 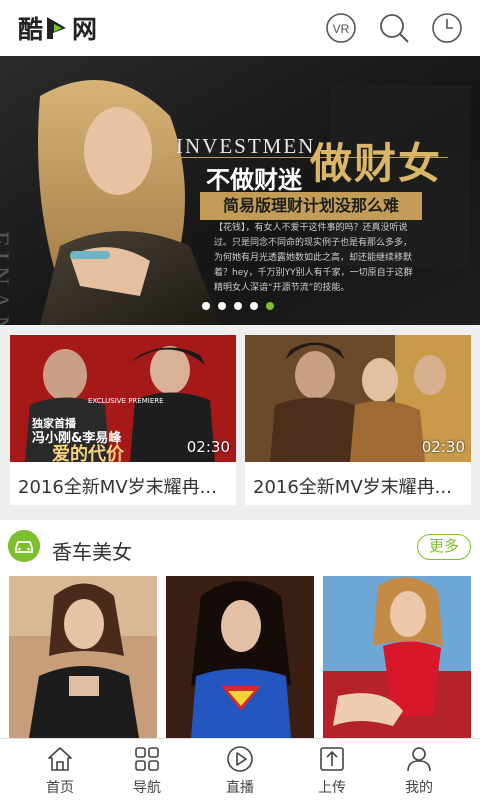 I want to click on nav-label: 首页, so click(x=60, y=788).